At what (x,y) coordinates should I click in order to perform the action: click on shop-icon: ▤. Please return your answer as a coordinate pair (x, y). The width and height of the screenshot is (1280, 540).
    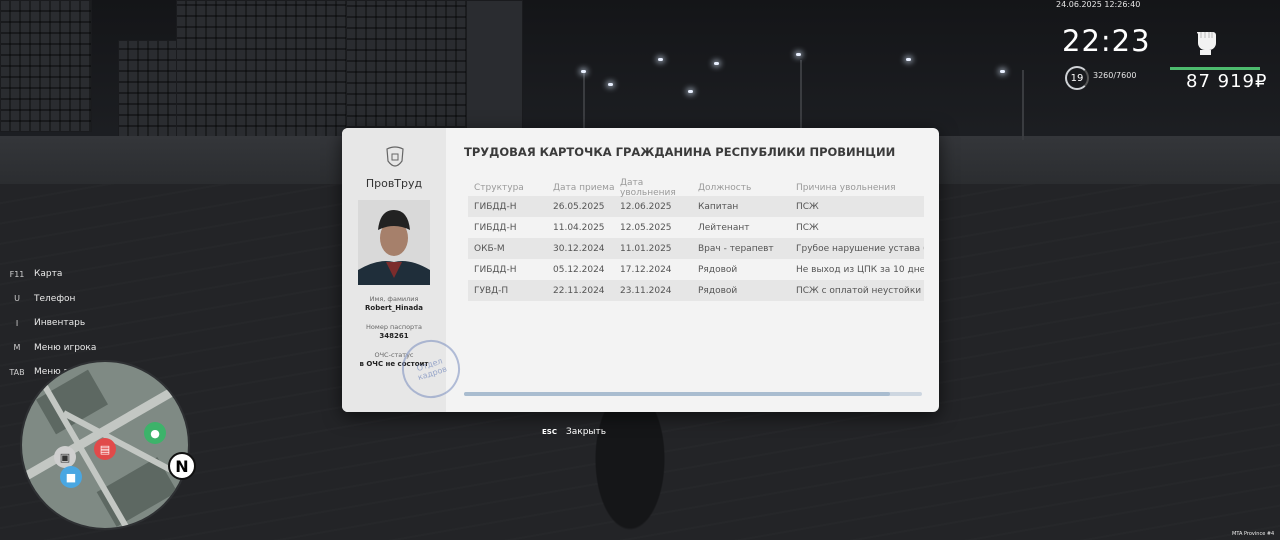
    Looking at the image, I should click on (105, 449).